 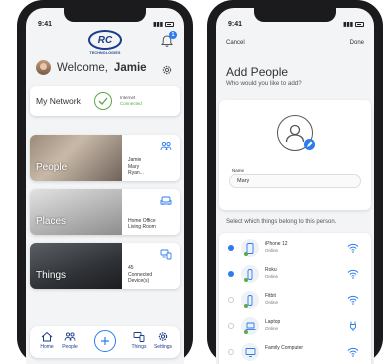 What do you see at coordinates (51, 275) in the screenshot?
I see `things-card-title: Things` at bounding box center [51, 275].